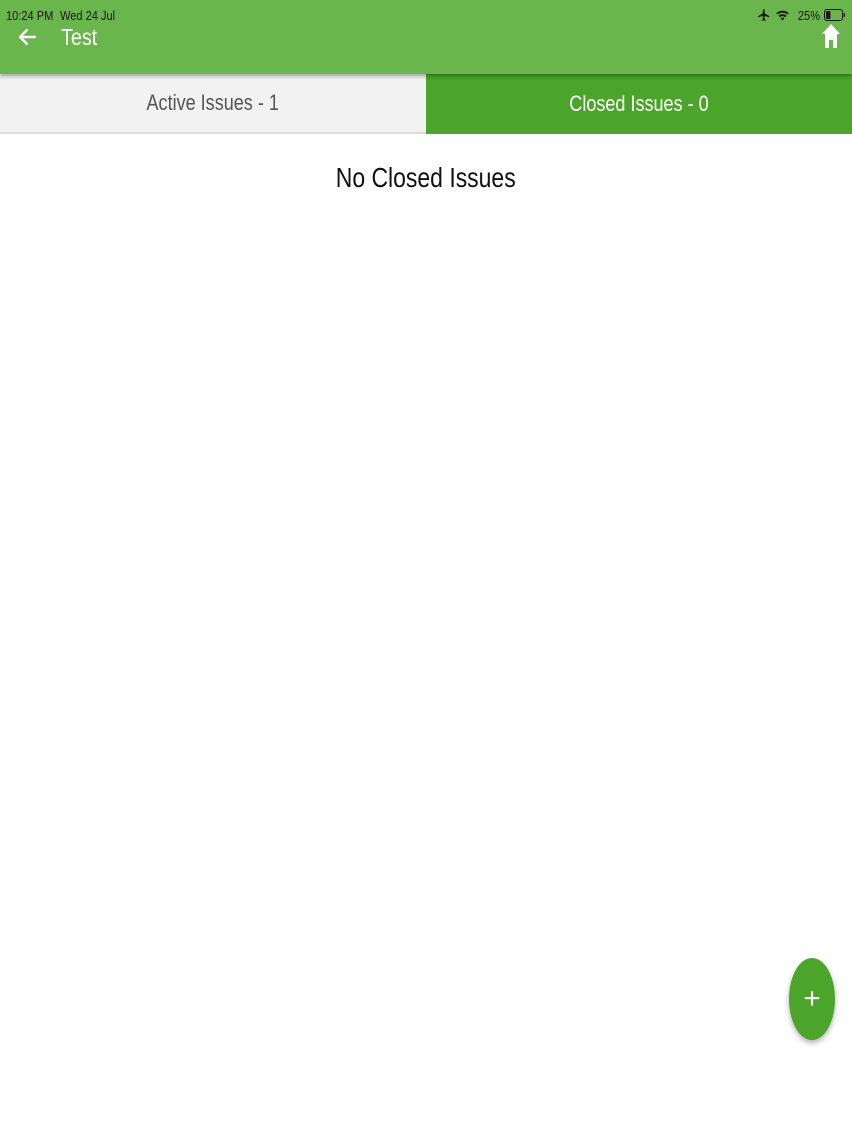  I want to click on status-date: Wed 24 Jul, so click(88, 15).